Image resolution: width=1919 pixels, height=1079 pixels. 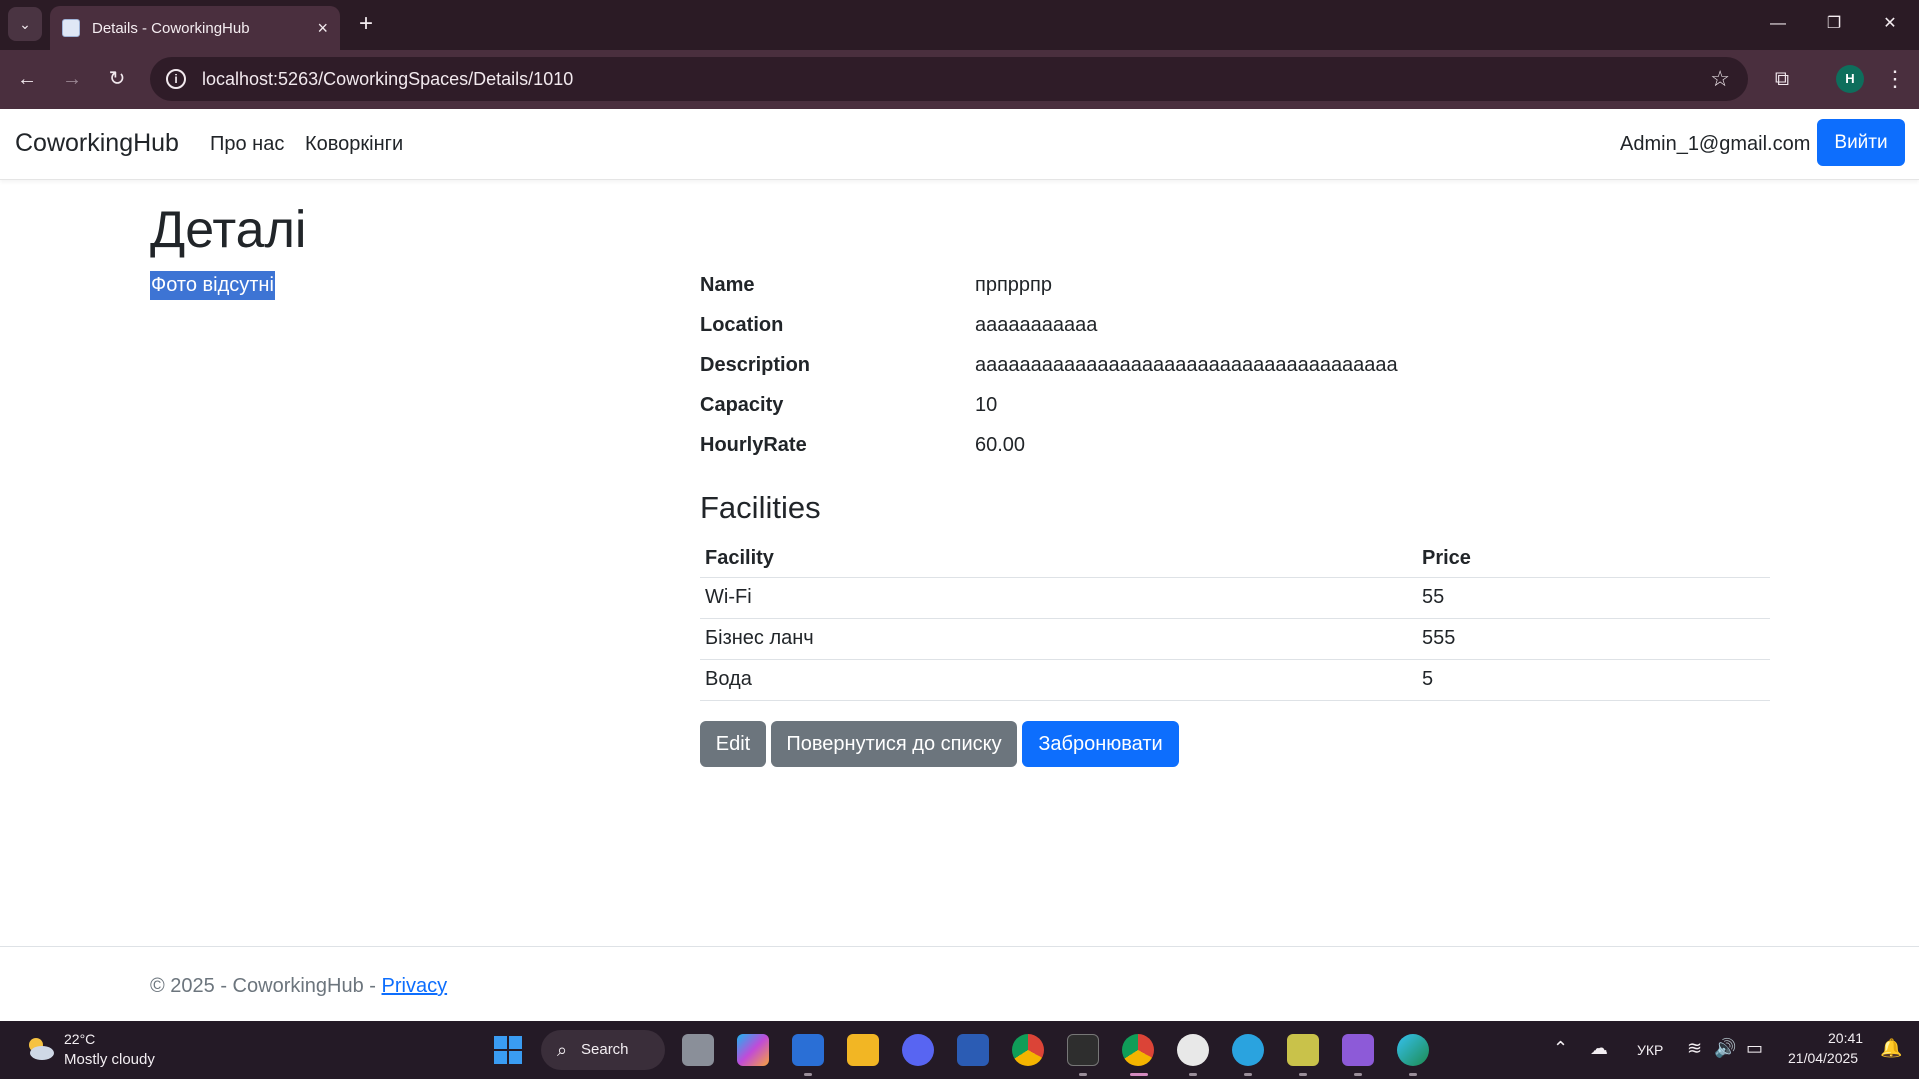 What do you see at coordinates (1823, 1058) in the screenshot?
I see `clock-date: 21/04/2025` at bounding box center [1823, 1058].